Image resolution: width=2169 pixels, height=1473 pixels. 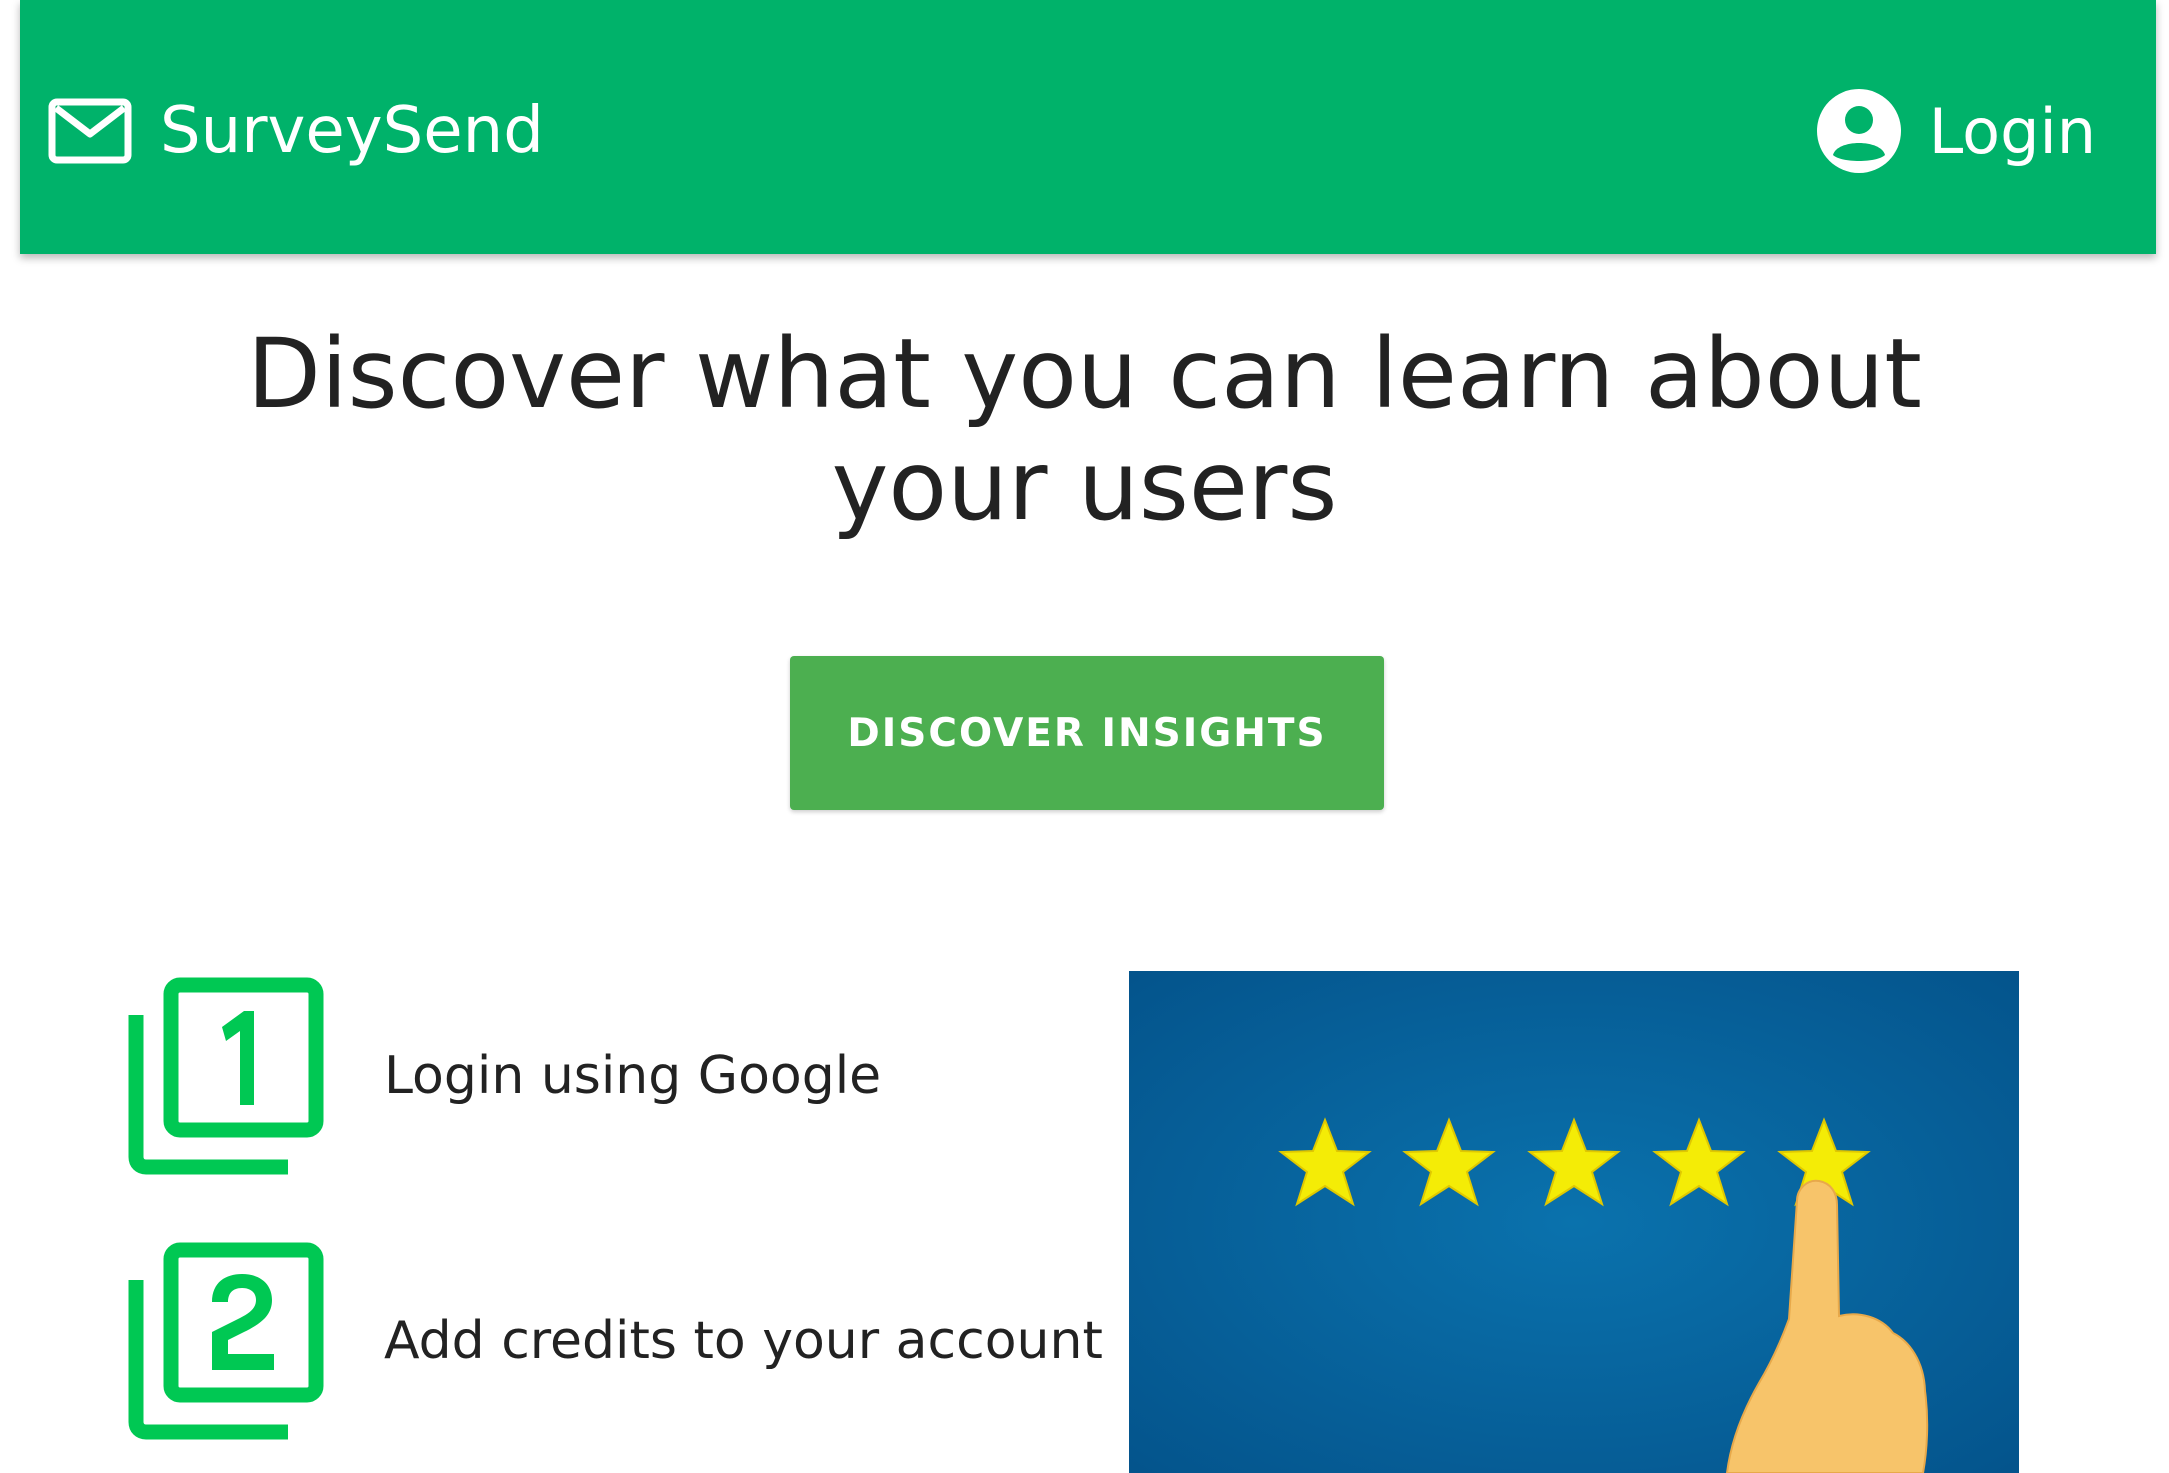 I want to click on step-label: Add credits to your account, so click(x=743, y=1341).